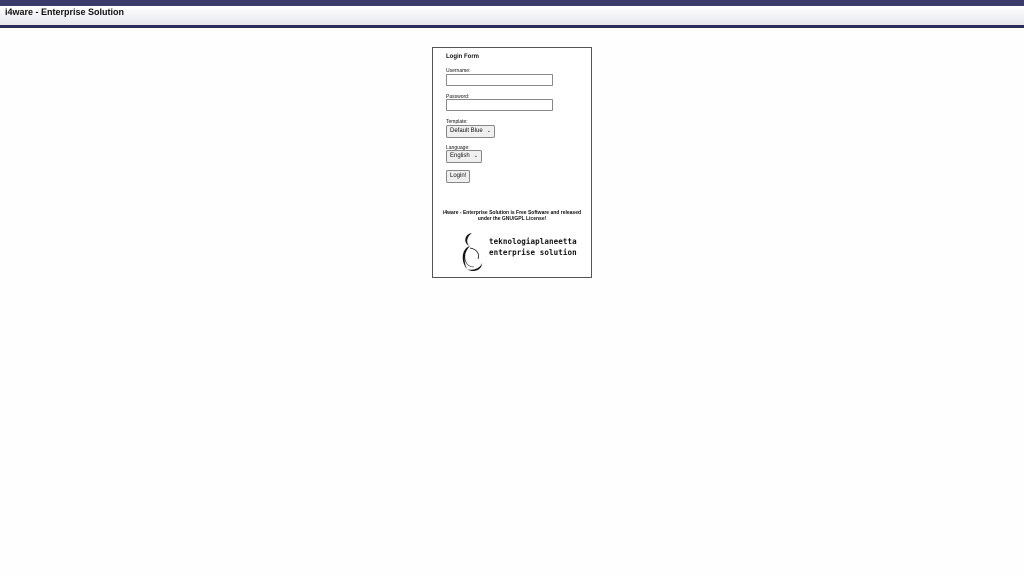  Describe the element at coordinates (472, 252) in the screenshot. I see `crescent-swirl-logo-icon` at that location.